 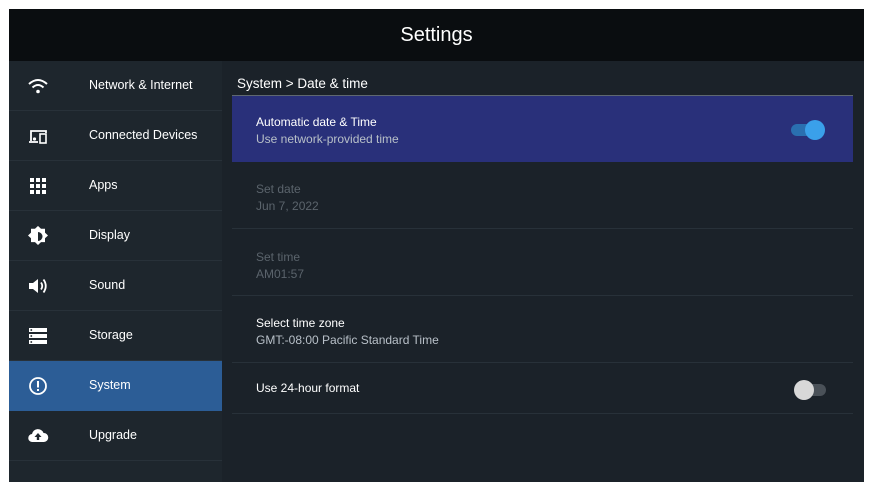 I want to click on automatic-date-time-toggle, so click(x=807, y=129).